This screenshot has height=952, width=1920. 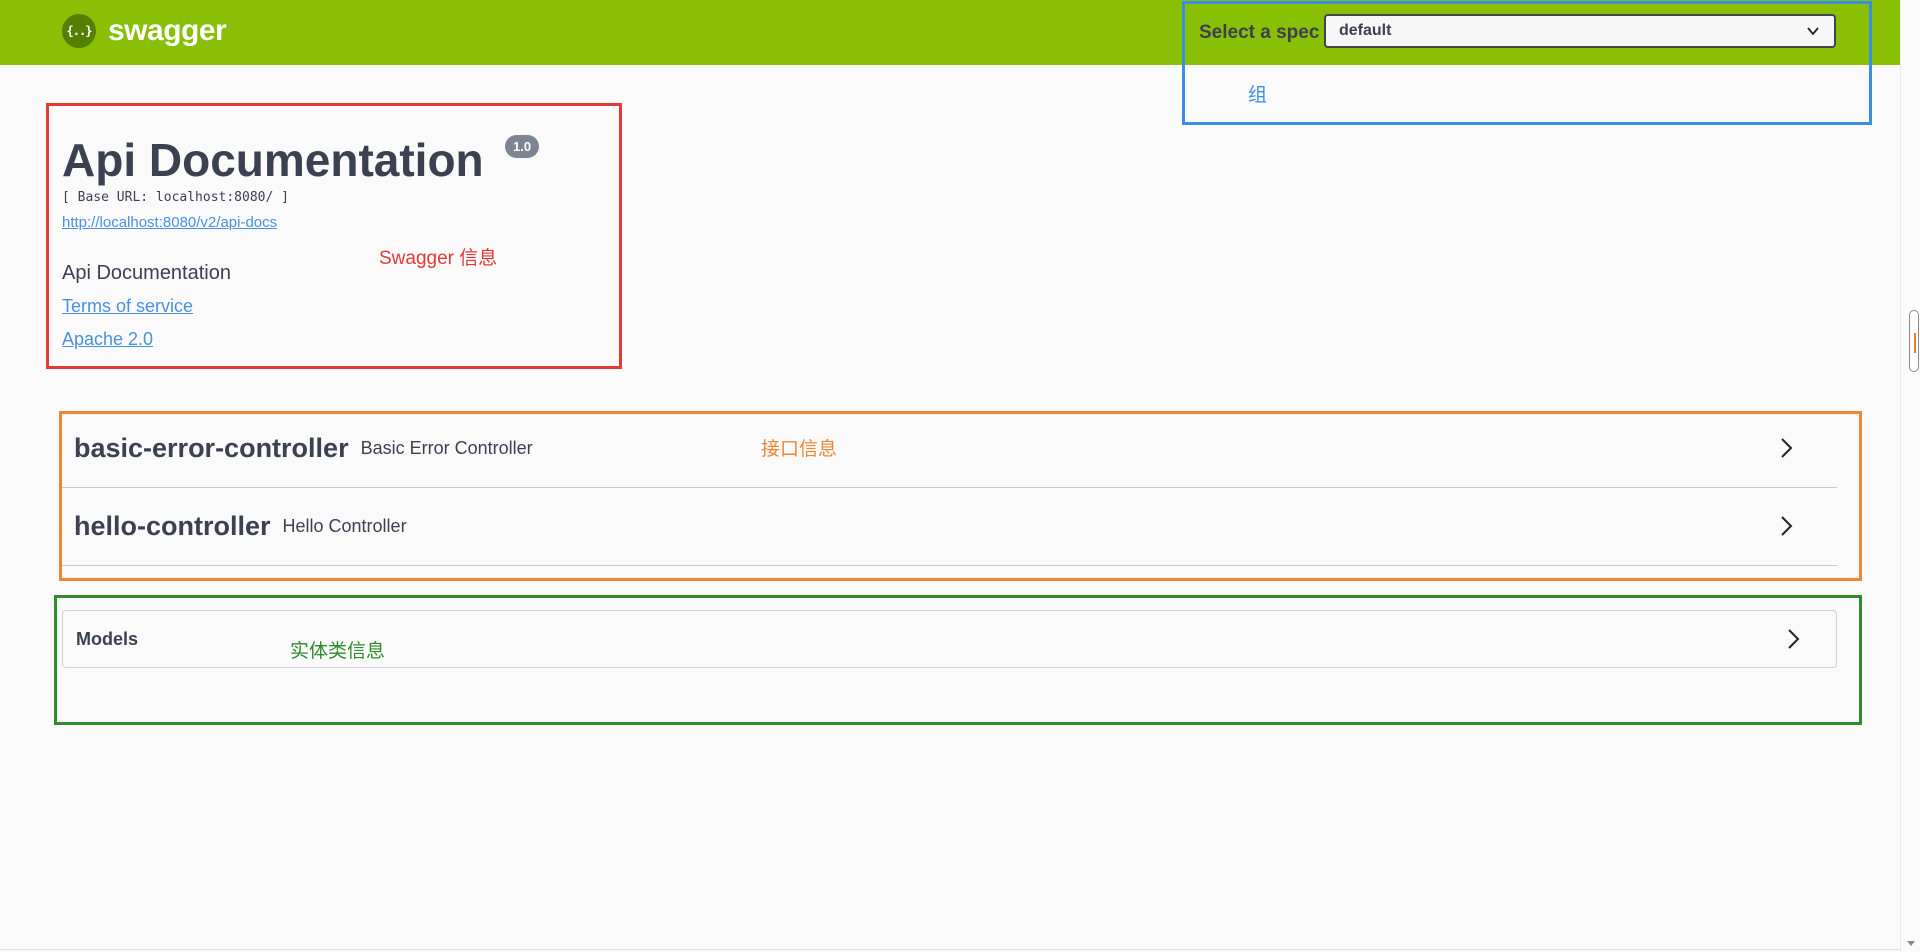 I want to click on scrollbar-thumb-marker, so click(x=1915, y=343).